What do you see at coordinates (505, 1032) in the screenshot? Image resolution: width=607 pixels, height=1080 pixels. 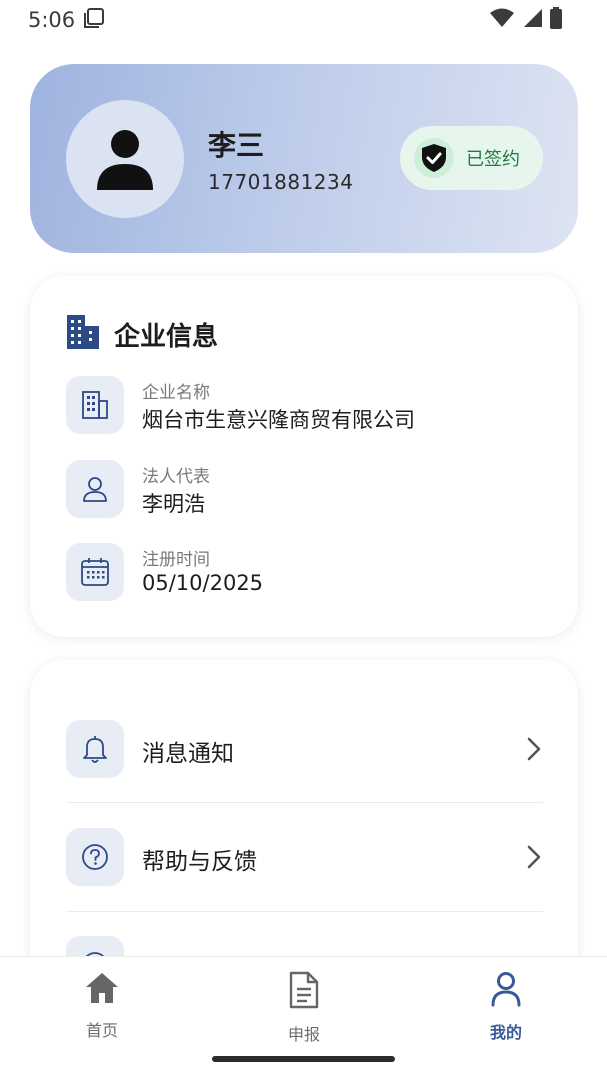 I see `nav-label-mine: 我的` at bounding box center [505, 1032].